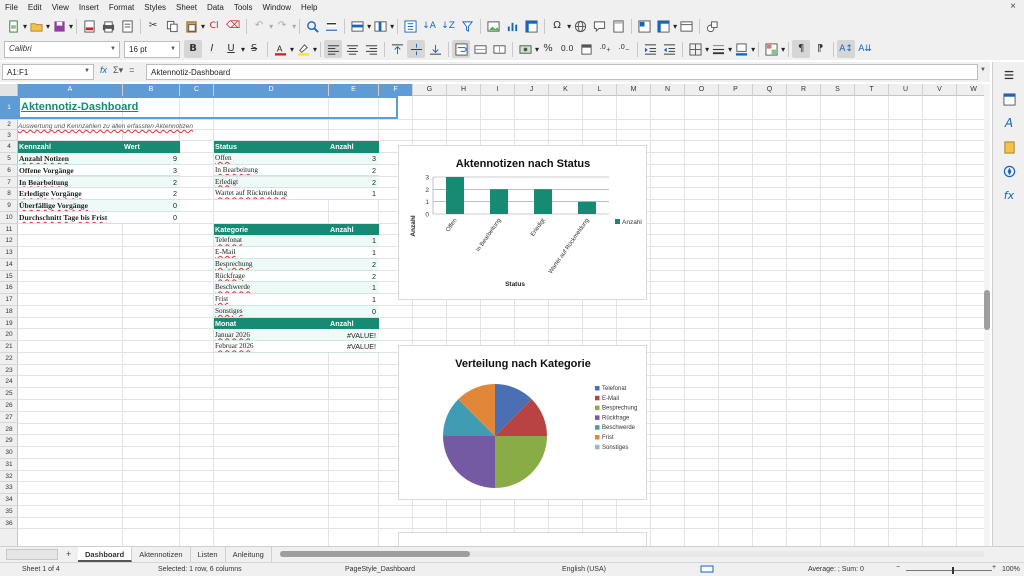 This screenshot has height=576, width=1024. What do you see at coordinates (464, 90) in the screenshot?
I see `column-header-h: H` at bounding box center [464, 90].